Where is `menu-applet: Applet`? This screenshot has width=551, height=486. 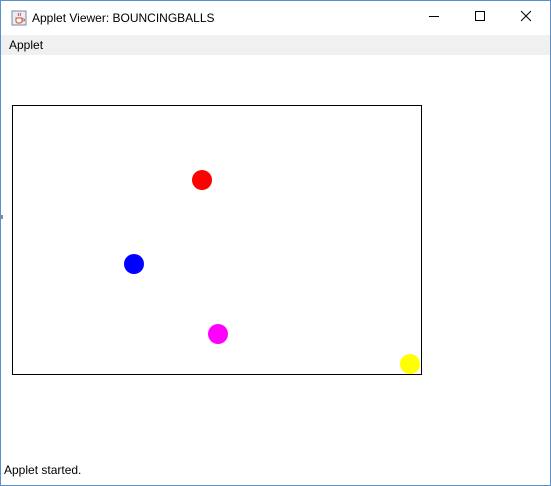 menu-applet: Applet is located at coordinates (26, 45).